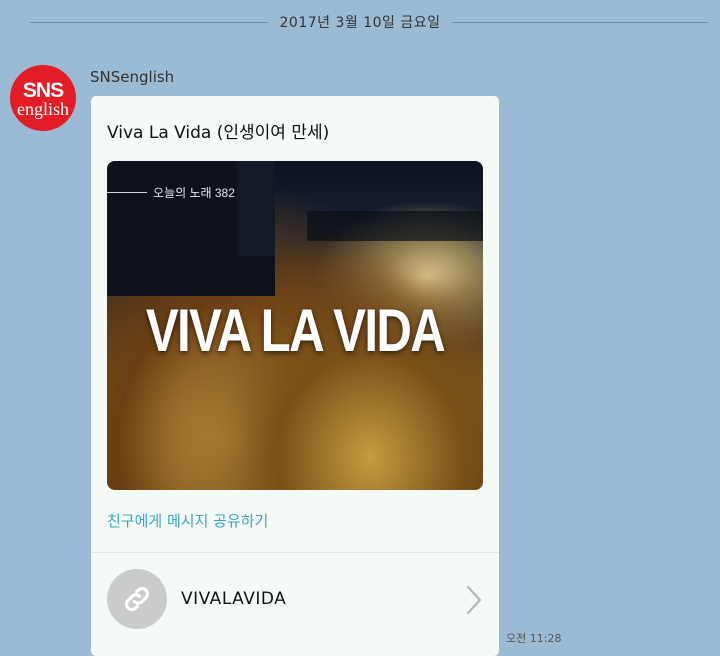  What do you see at coordinates (149, 22) in the screenshot?
I see `date-divider-left` at bounding box center [149, 22].